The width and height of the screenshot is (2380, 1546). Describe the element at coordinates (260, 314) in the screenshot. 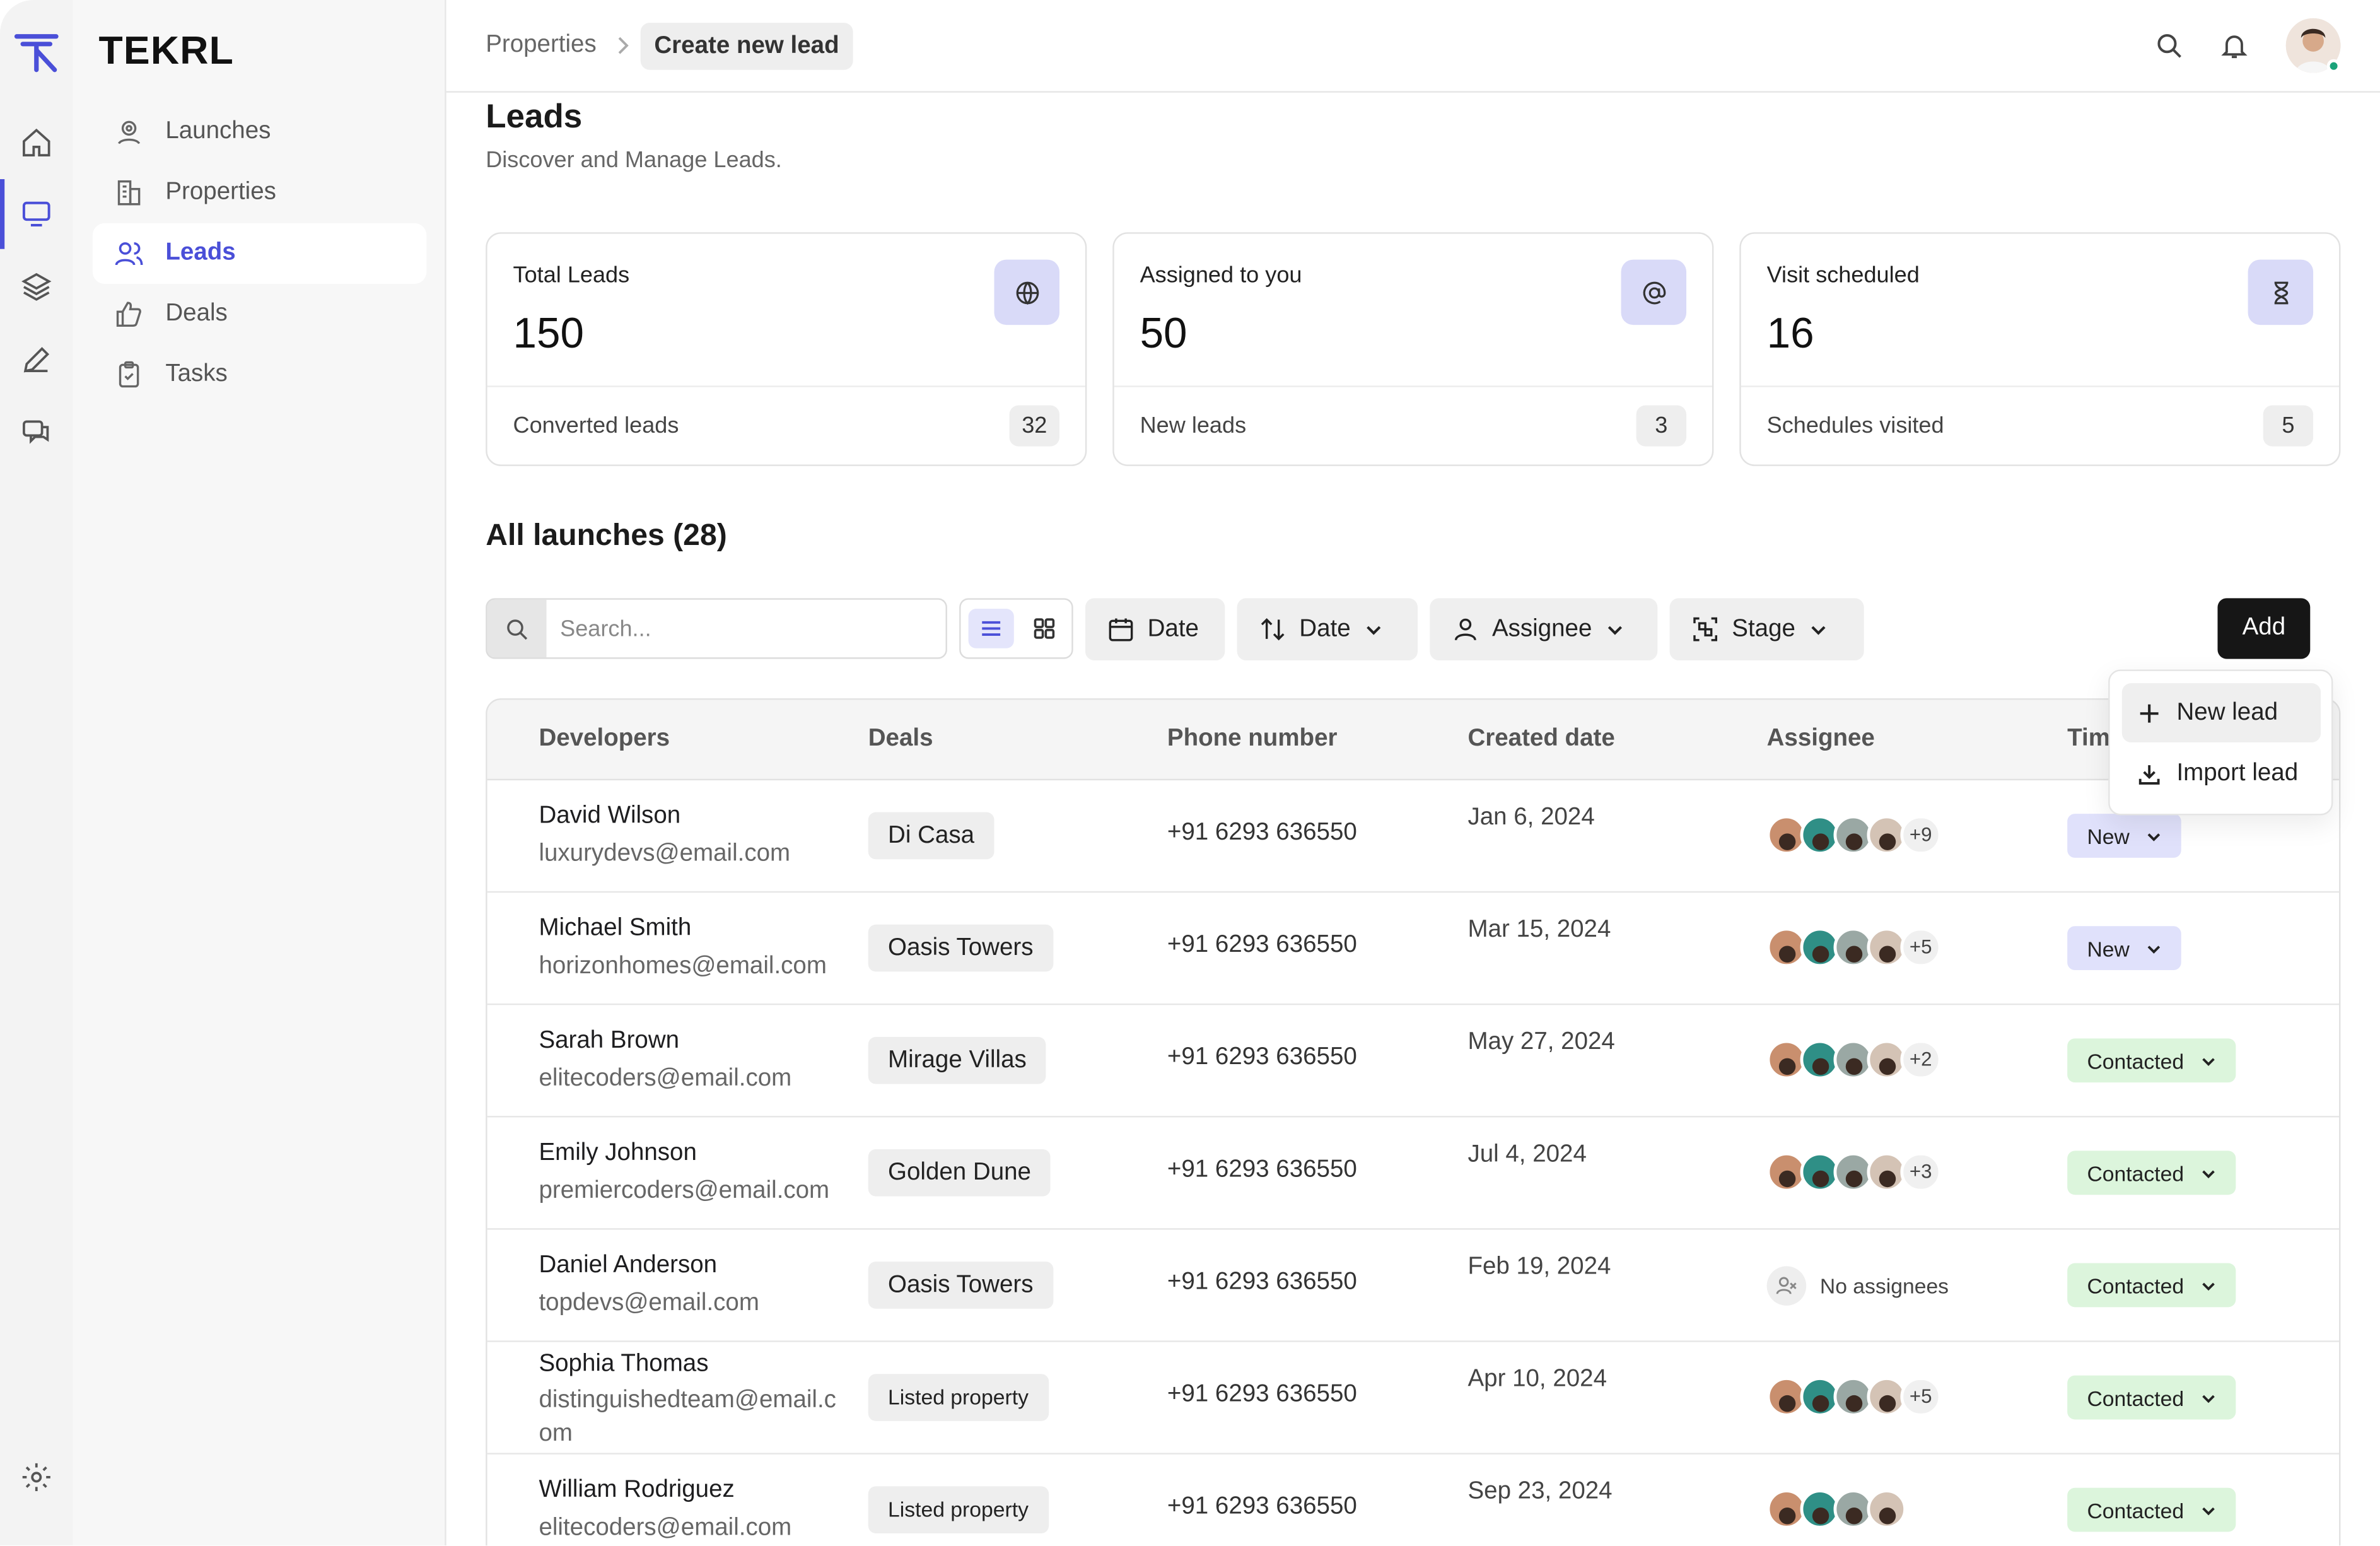

I see `sidebar-item-deals: Deals` at that location.